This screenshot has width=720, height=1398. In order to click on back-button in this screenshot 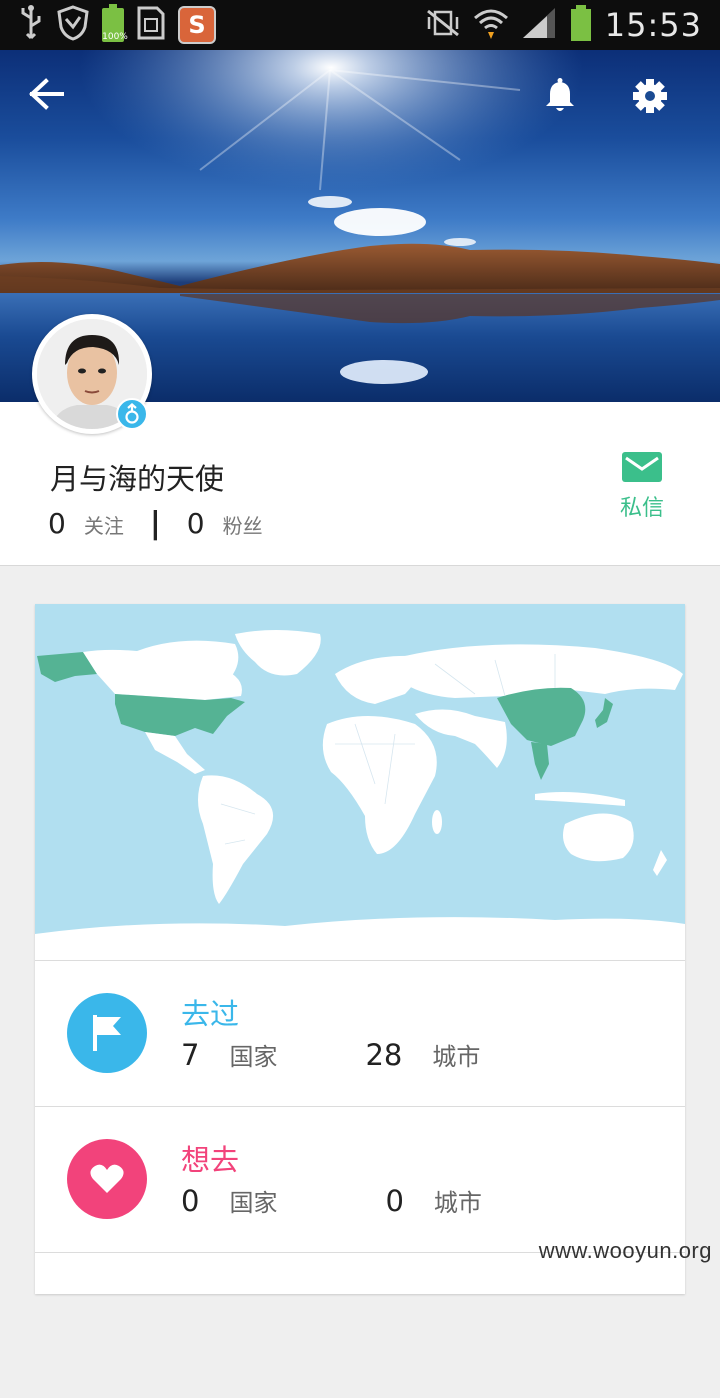, I will do `click(56, 106)`.